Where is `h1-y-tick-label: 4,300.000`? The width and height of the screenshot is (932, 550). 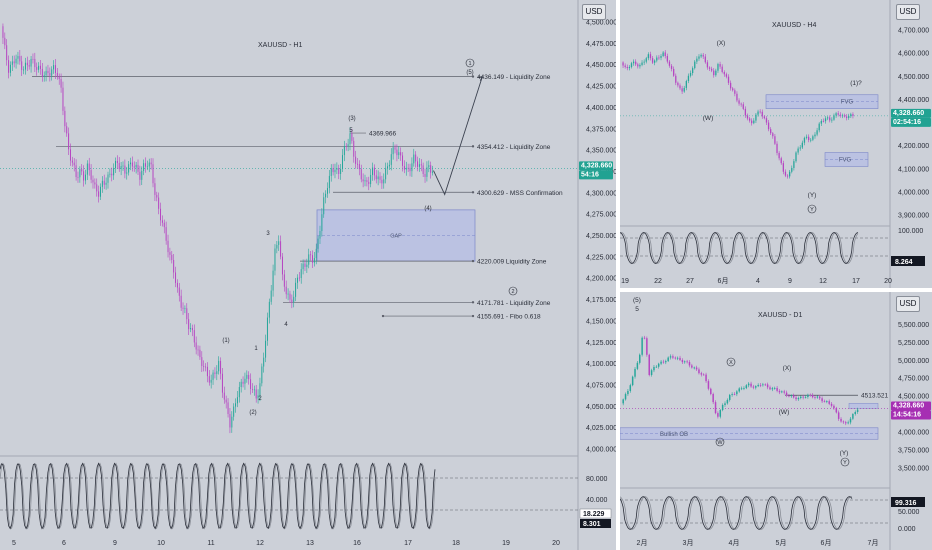 h1-y-tick-label: 4,300.000 is located at coordinates (601, 193).